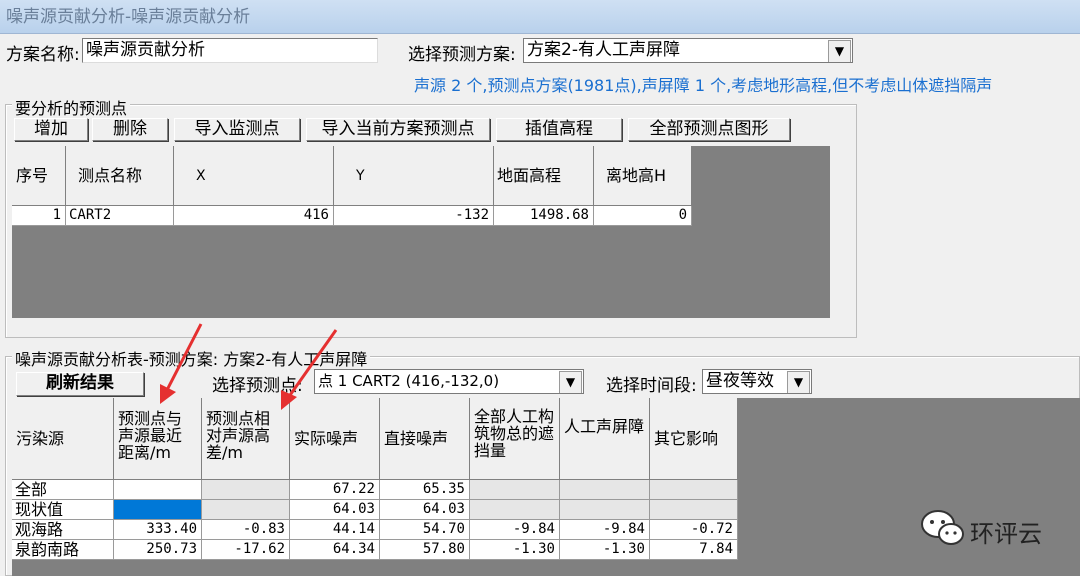 The height and width of the screenshot is (576, 1080). What do you see at coordinates (643, 176) in the screenshot?
I see `col-header-height-above-ground: 离地高H` at bounding box center [643, 176].